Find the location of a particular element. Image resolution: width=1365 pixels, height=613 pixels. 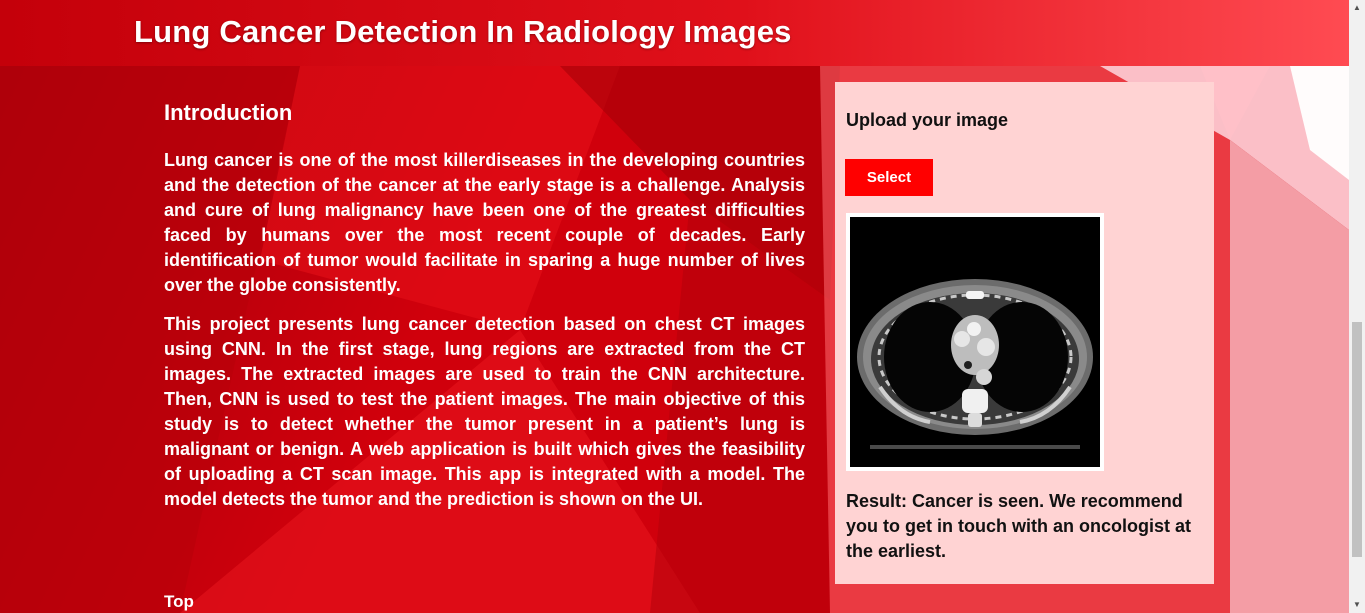

triangle-down-icon: ▼ is located at coordinates (1357, 605).